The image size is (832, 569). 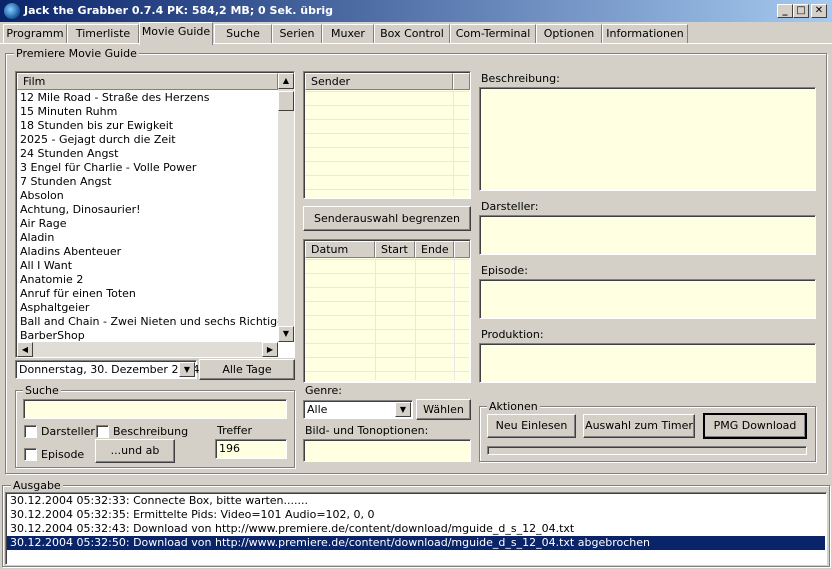 What do you see at coordinates (819, 11) in the screenshot?
I see `close-button: ✕` at bounding box center [819, 11].